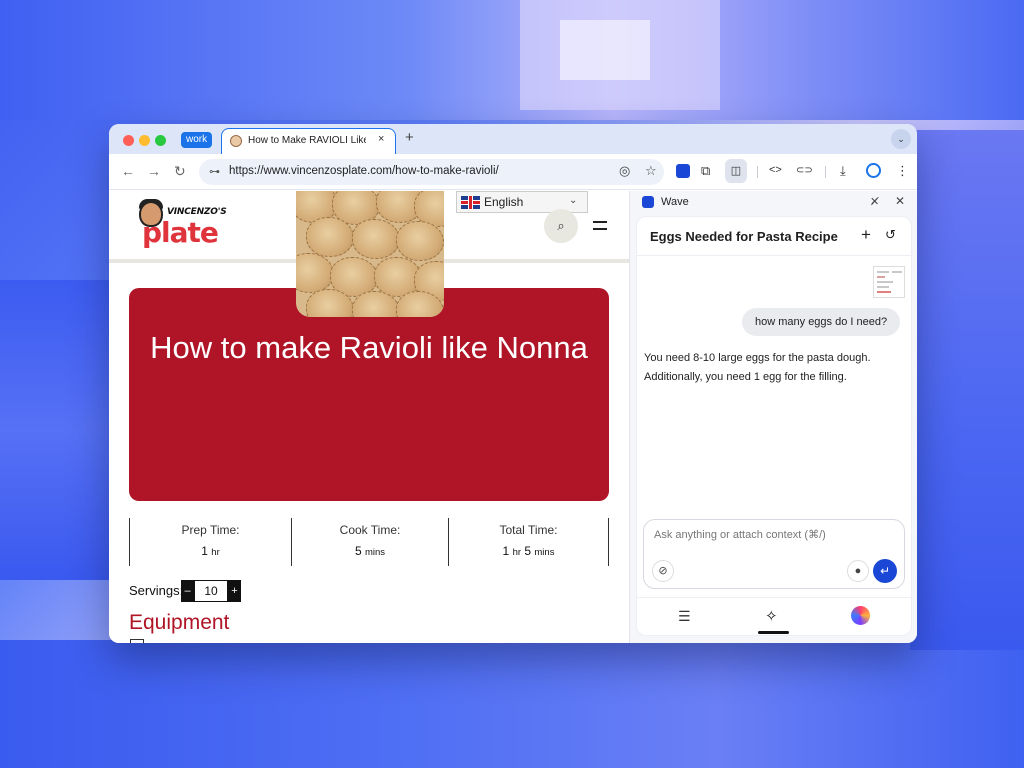 The height and width of the screenshot is (768, 1024). Describe the element at coordinates (197, 140) in the screenshot. I see `tab-group-chip: work` at that location.